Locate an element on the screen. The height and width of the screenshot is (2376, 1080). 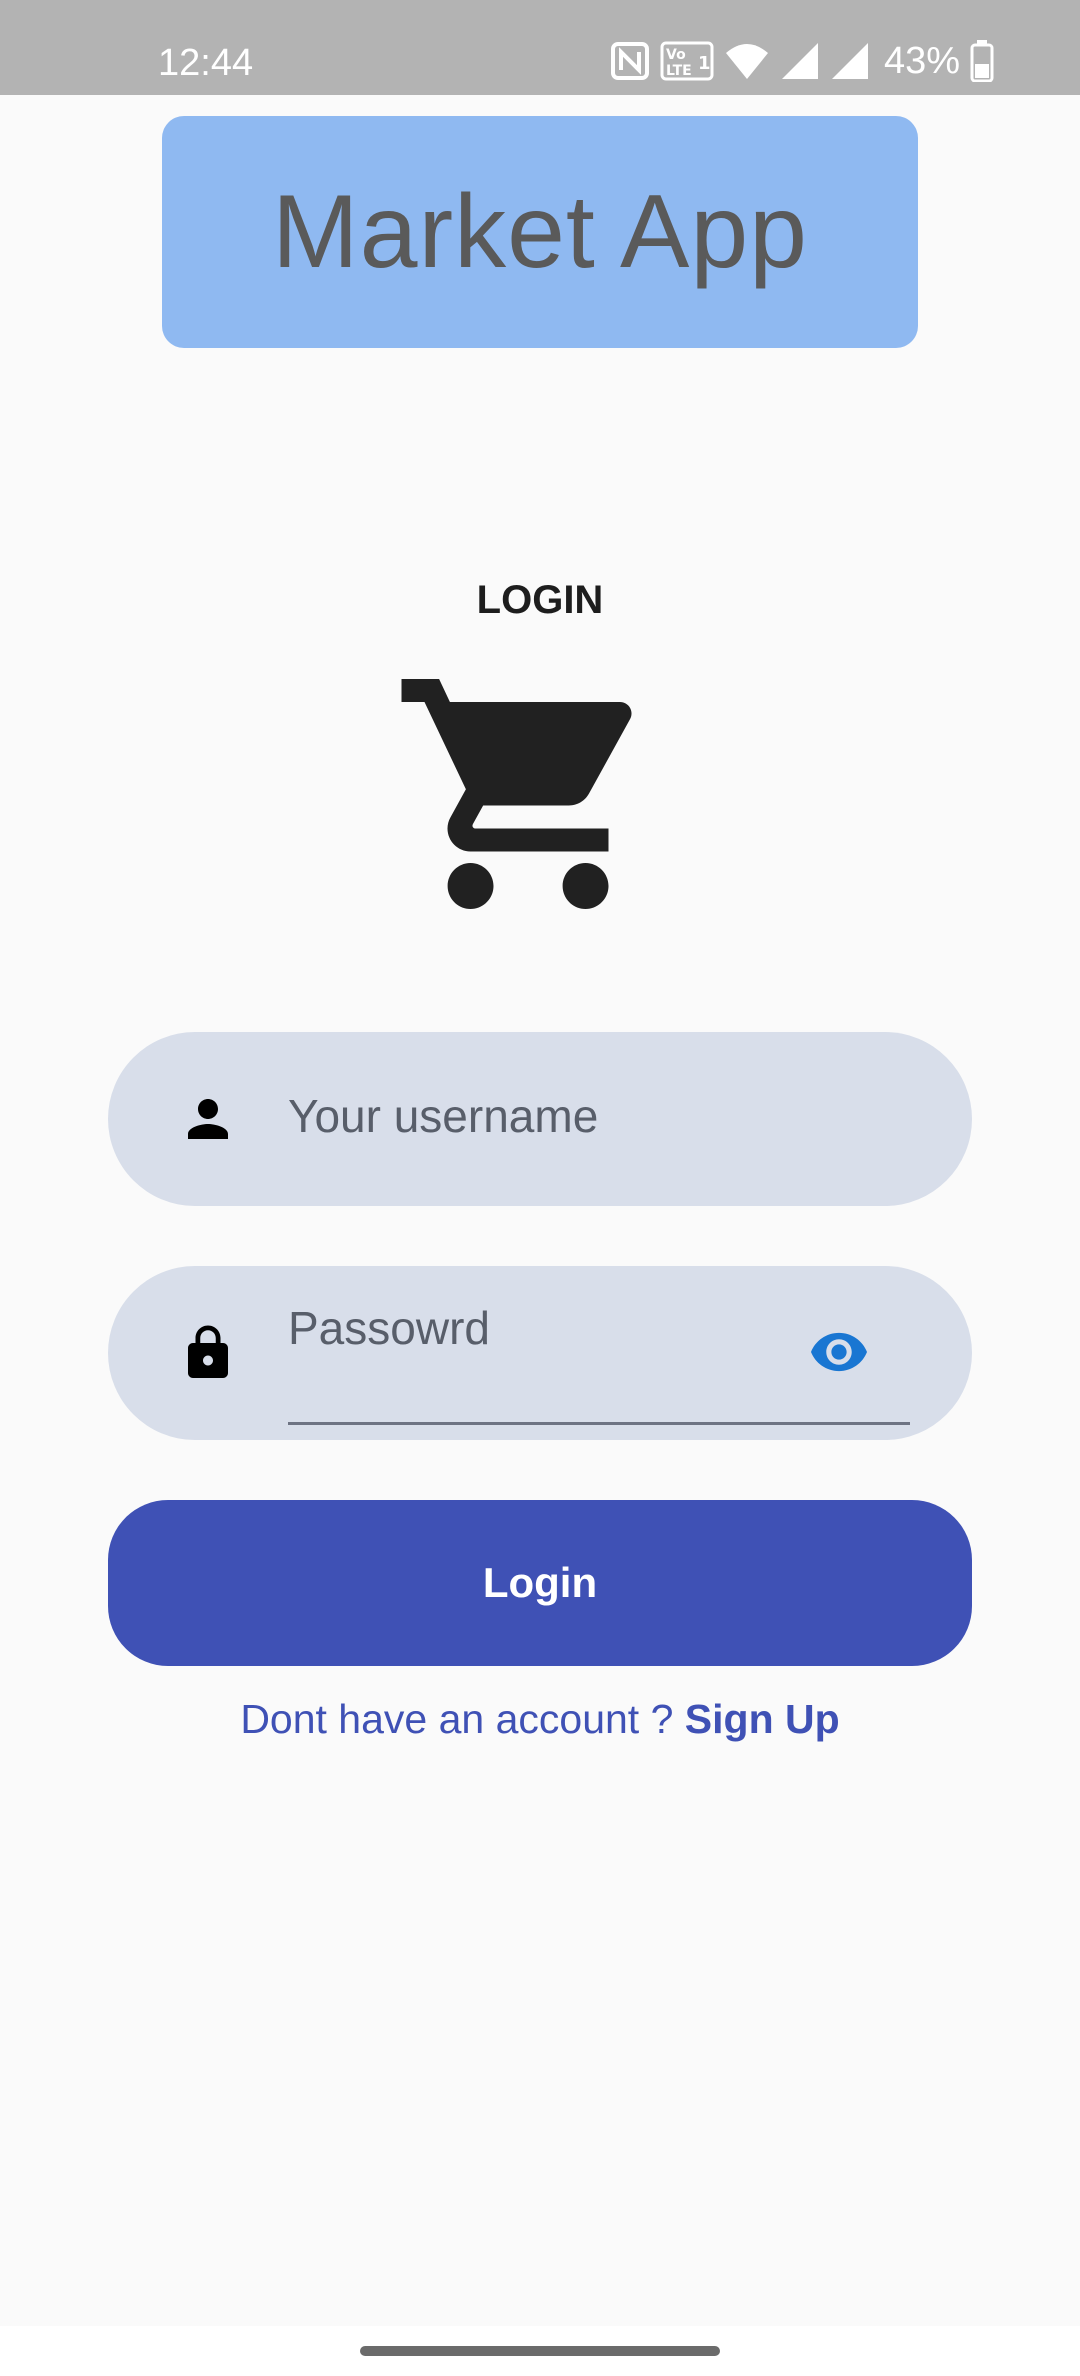
person-icon is located at coordinates (208, 1119).